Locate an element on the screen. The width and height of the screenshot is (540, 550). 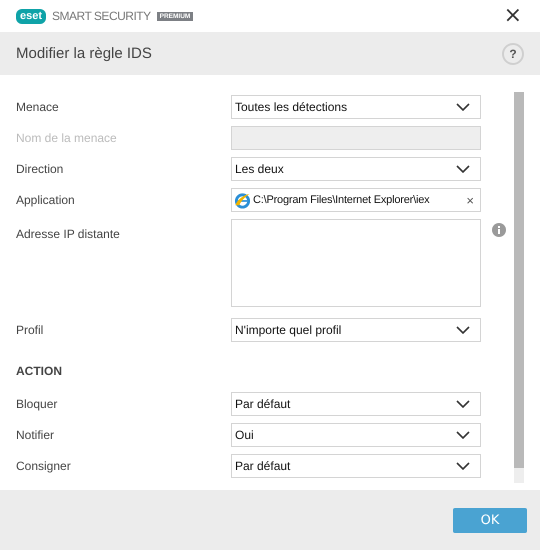
field-label: Consigner is located at coordinates (44, 466).